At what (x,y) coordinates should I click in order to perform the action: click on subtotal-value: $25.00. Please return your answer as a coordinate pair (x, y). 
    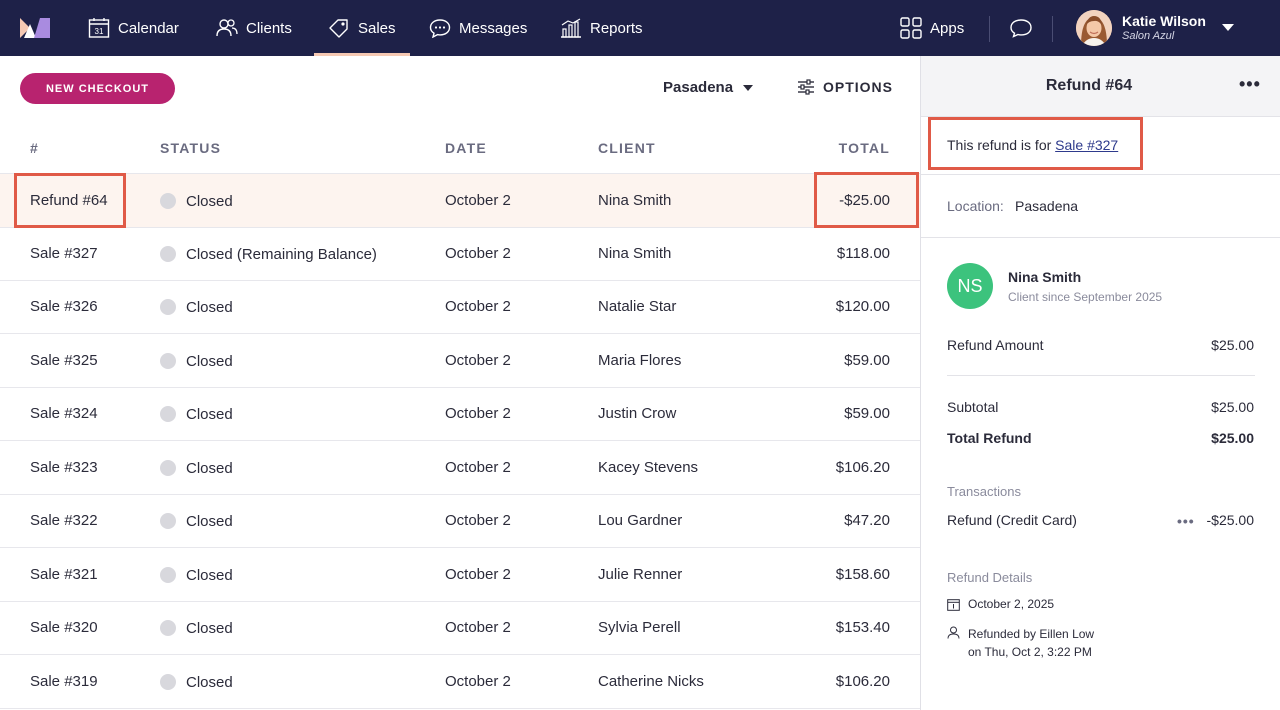
    Looking at the image, I should click on (1232, 407).